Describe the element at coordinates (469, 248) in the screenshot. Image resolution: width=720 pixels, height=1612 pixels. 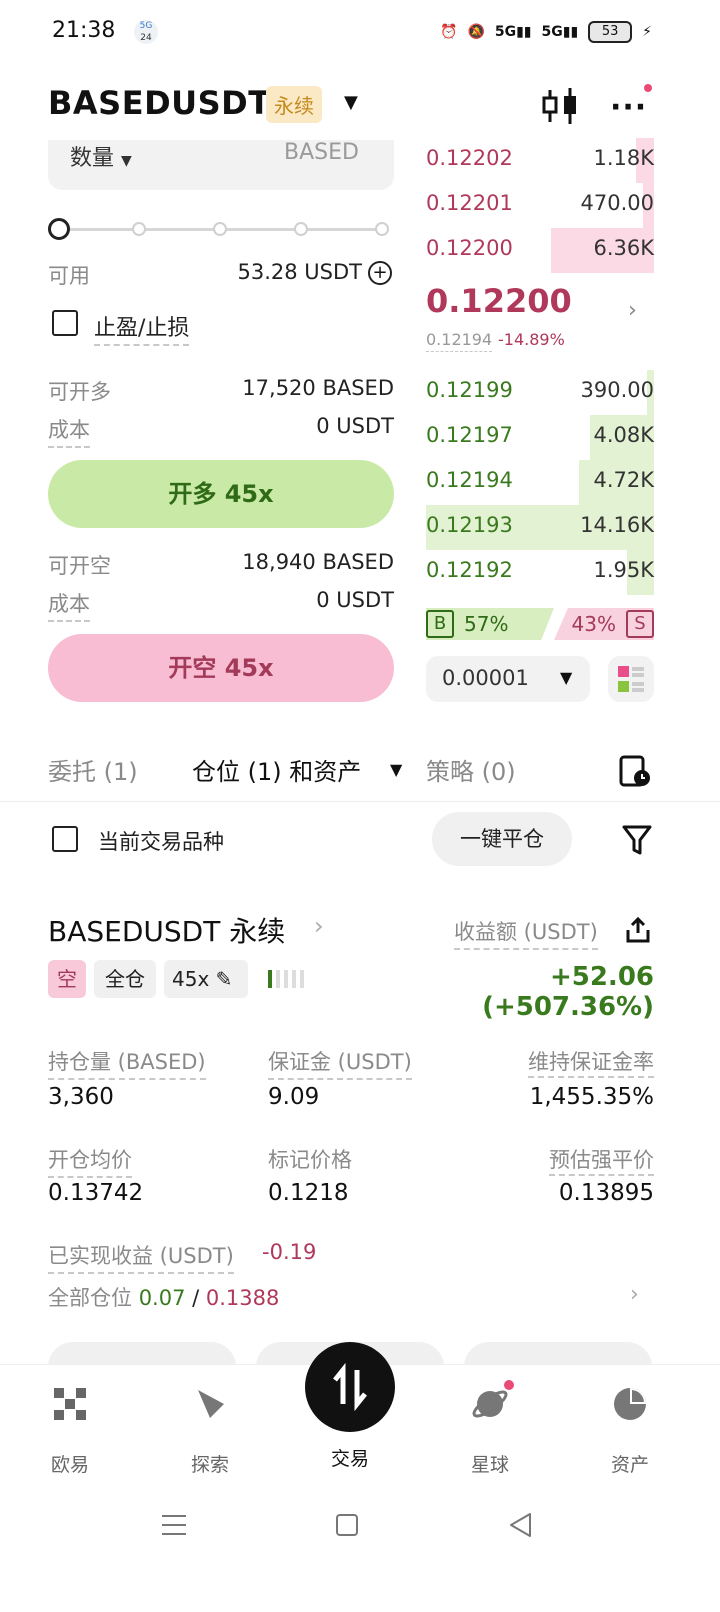
I see `ask-price: 0.12200` at that location.